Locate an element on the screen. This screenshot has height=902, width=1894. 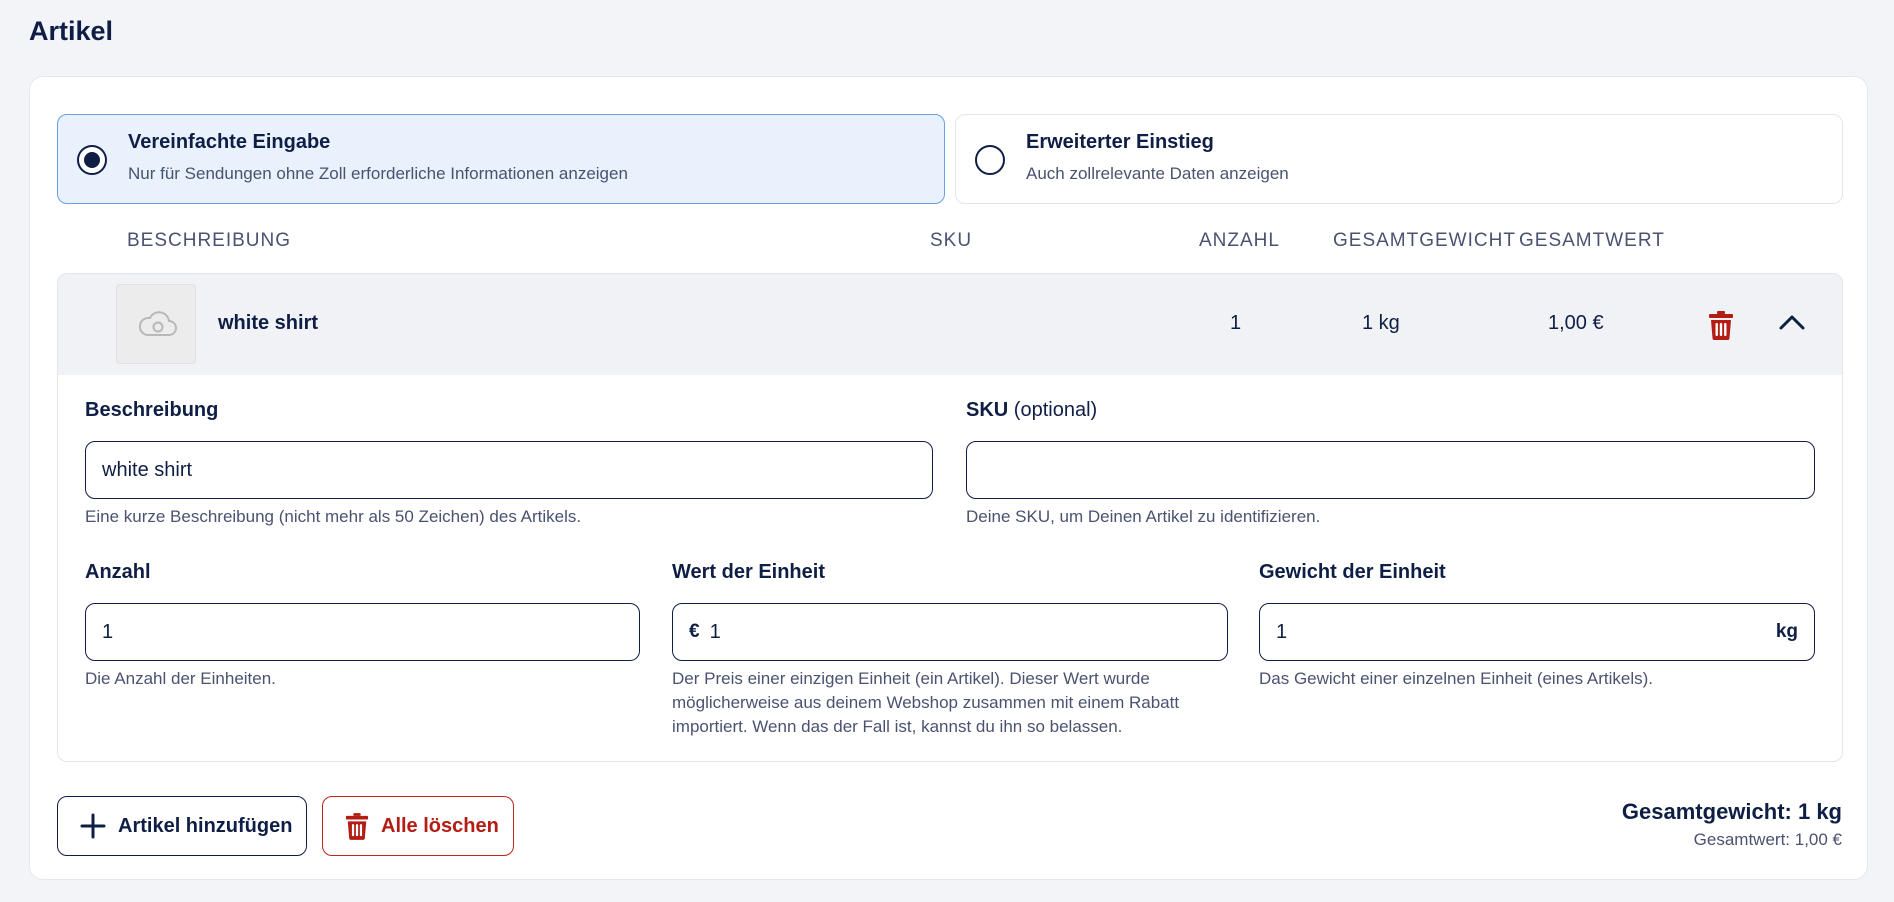
sku-label-text: SKU is located at coordinates (987, 410).